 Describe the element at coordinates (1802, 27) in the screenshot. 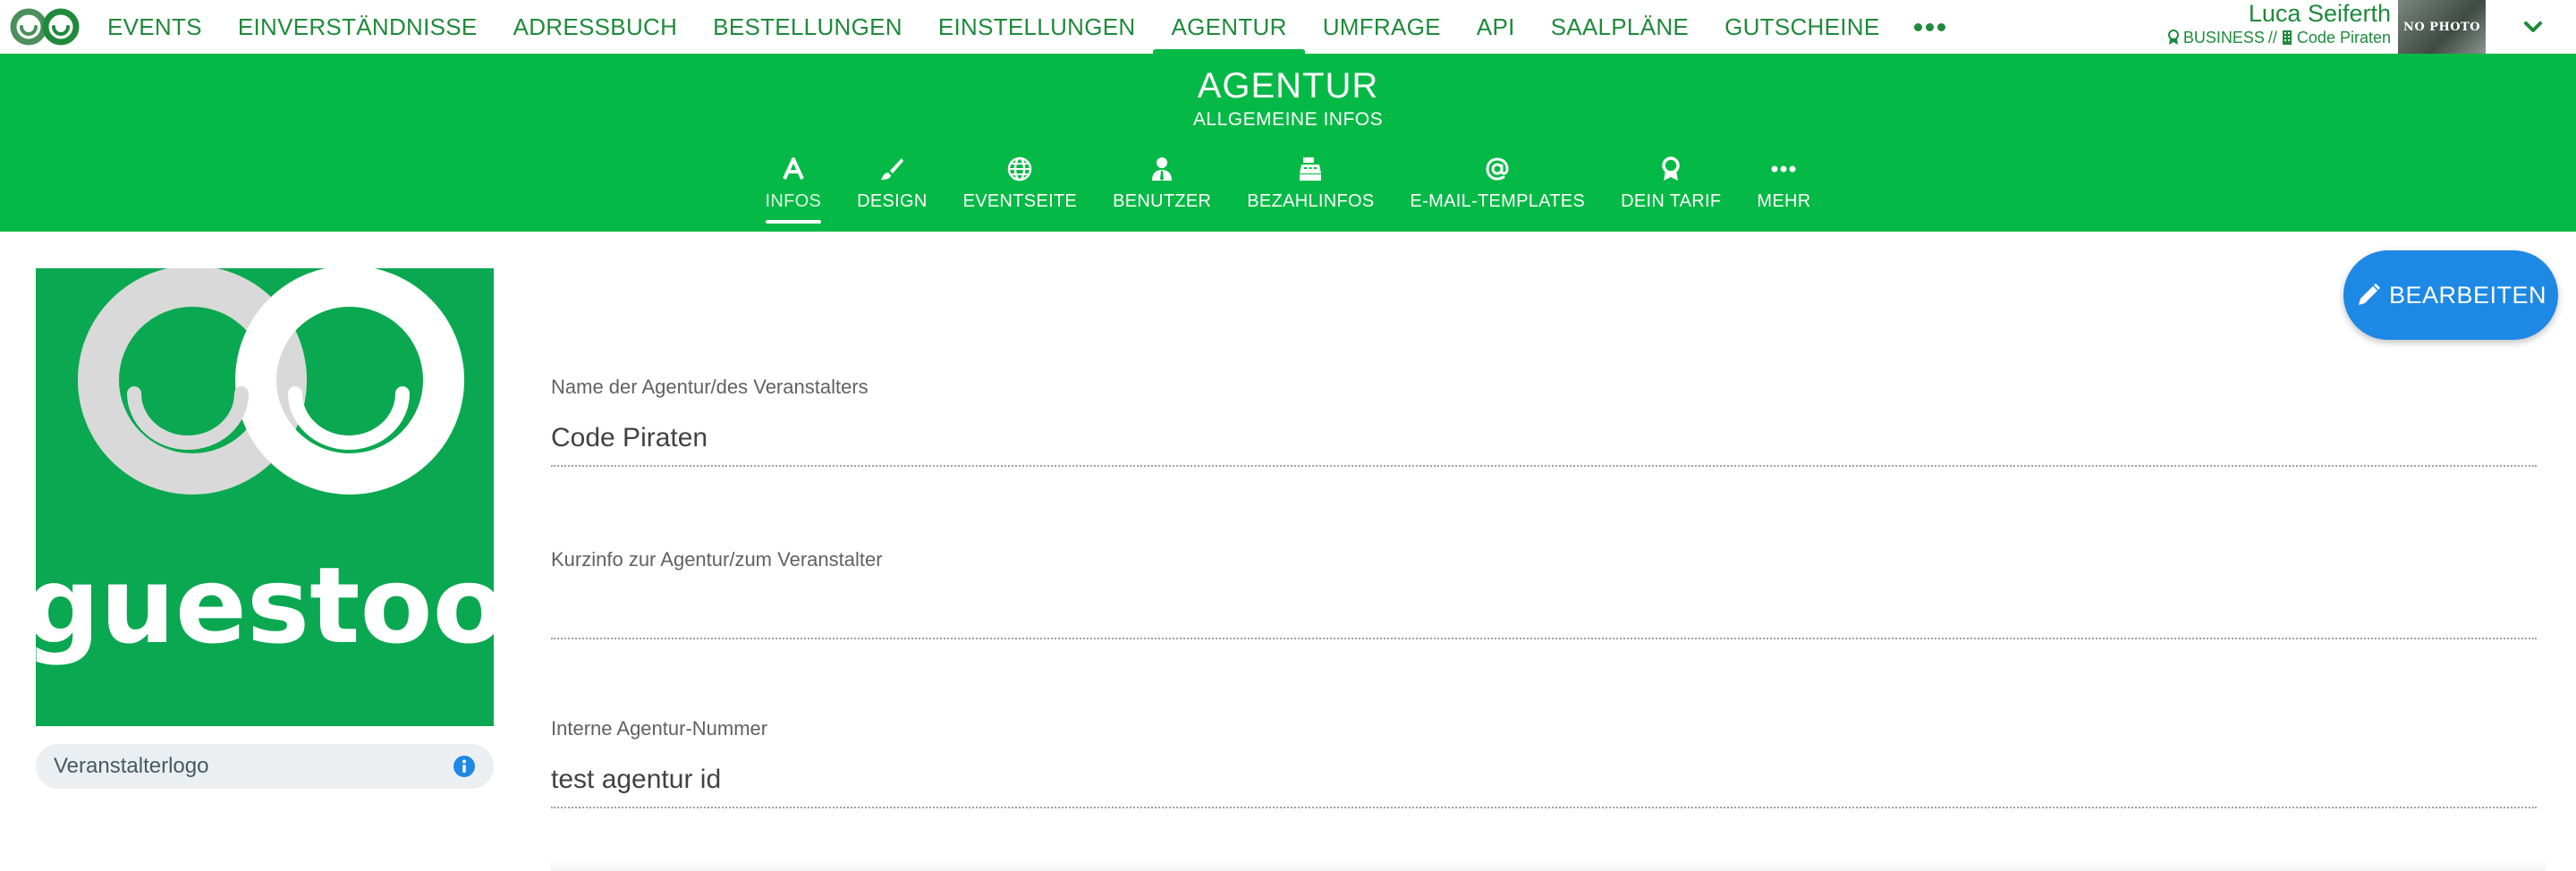

I see `nav-item-gutscheine: GUTSCHEINE` at that location.